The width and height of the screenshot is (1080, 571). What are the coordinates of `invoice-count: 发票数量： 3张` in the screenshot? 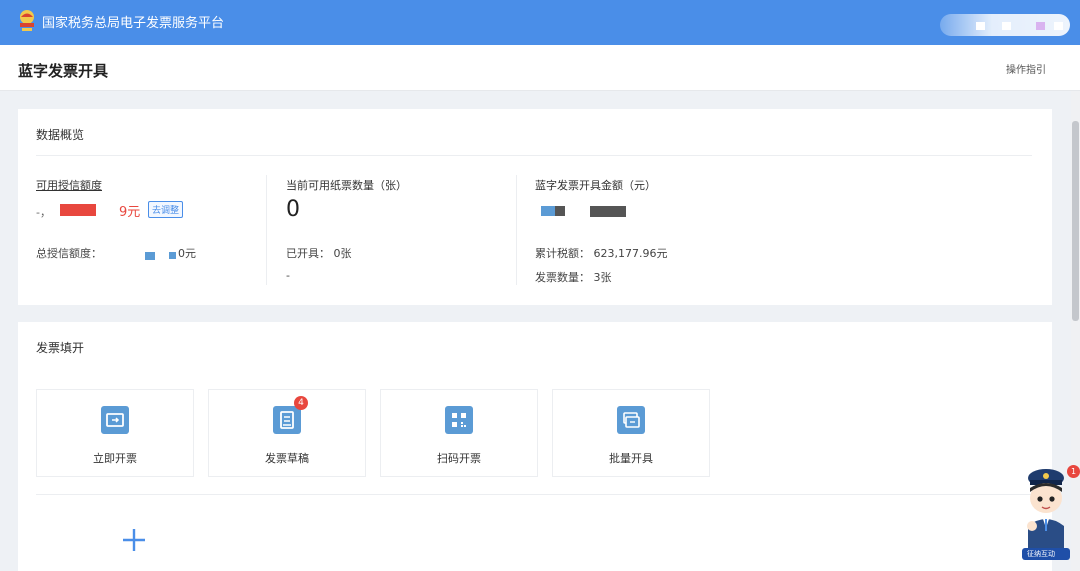 It's located at (573, 277).